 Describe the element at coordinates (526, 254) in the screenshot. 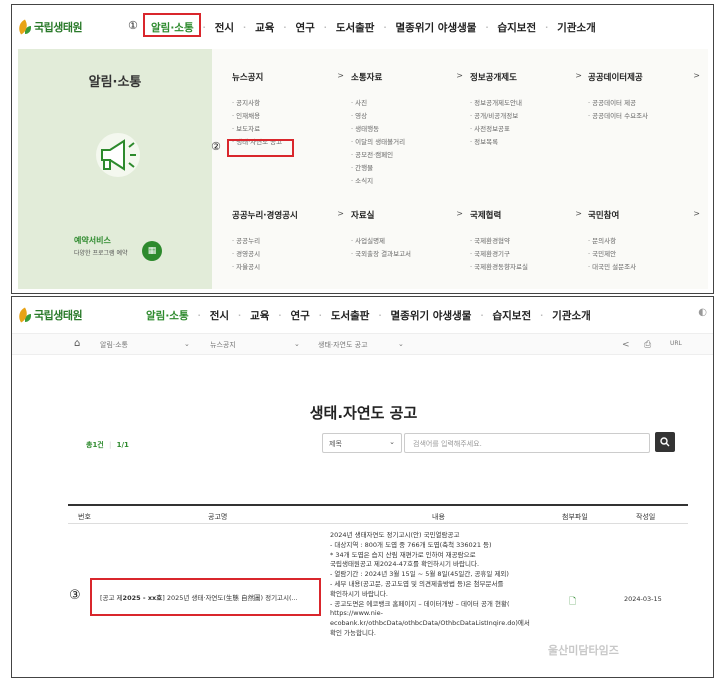

I see `menu-link: 국제환경기구` at that location.